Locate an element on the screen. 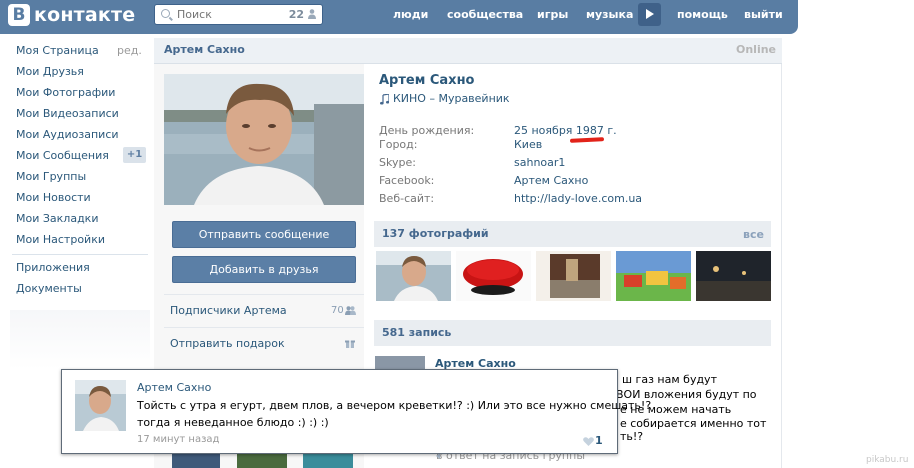 This screenshot has width=914, height=468. menu-groups: Мои Группы is located at coordinates (51, 176).